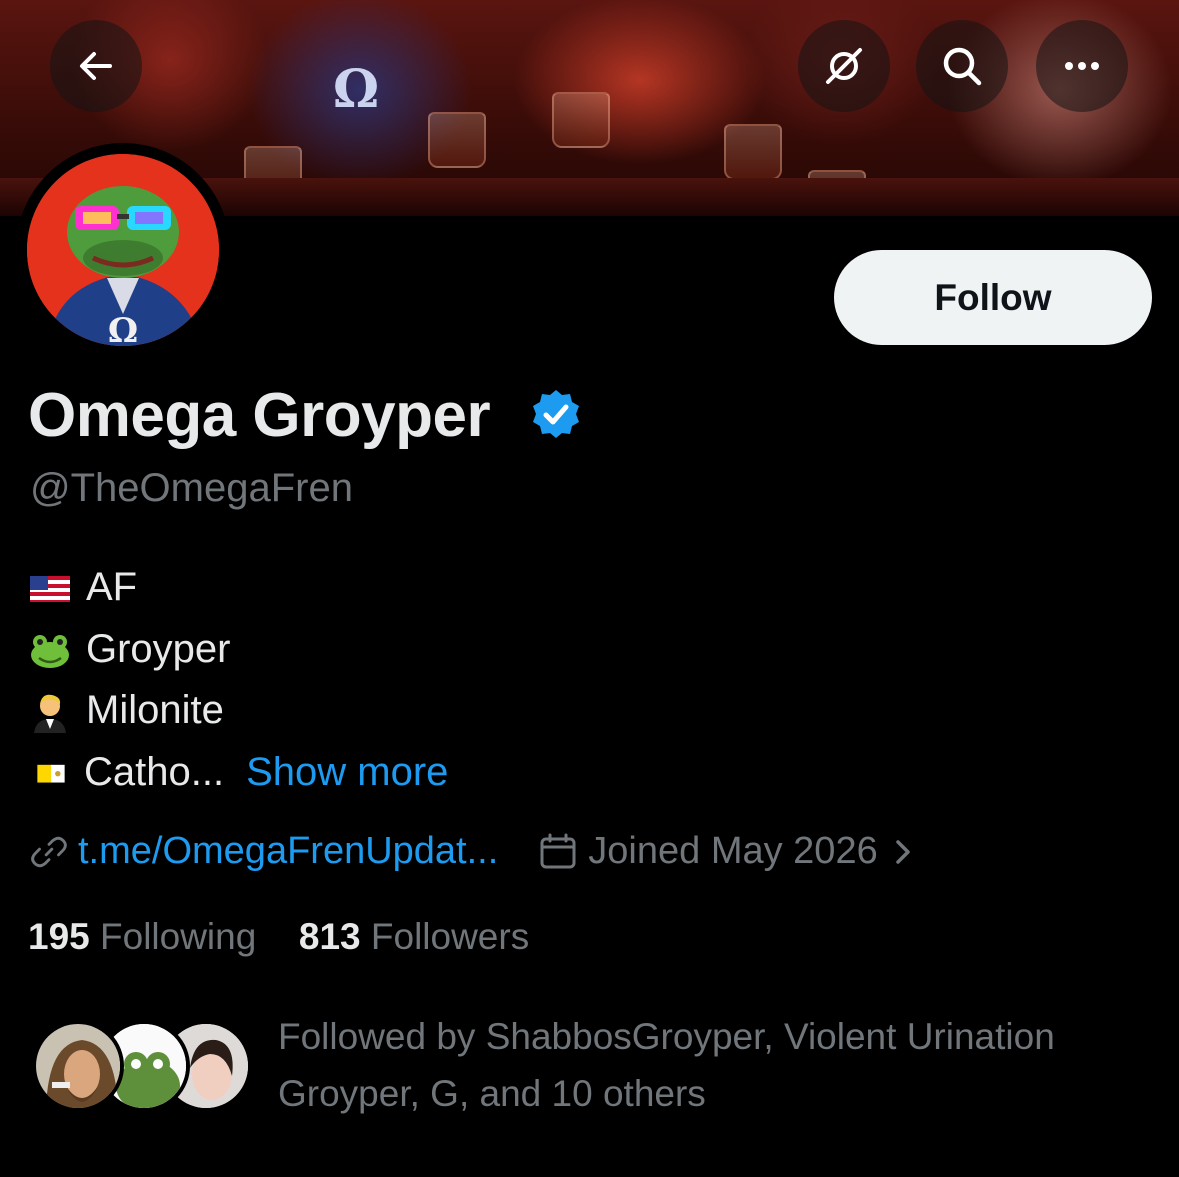 This screenshot has width=1179, height=1177. Describe the element at coordinates (50, 651) in the screenshot. I see `frog-icon` at that location.